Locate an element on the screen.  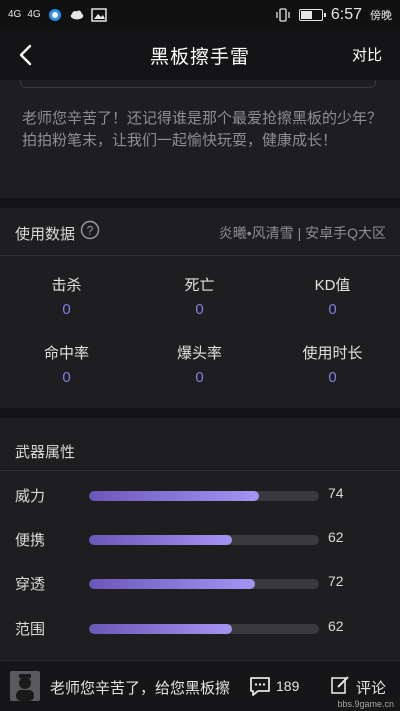
stat-label: 命中率 is located at coordinates (66, 353).